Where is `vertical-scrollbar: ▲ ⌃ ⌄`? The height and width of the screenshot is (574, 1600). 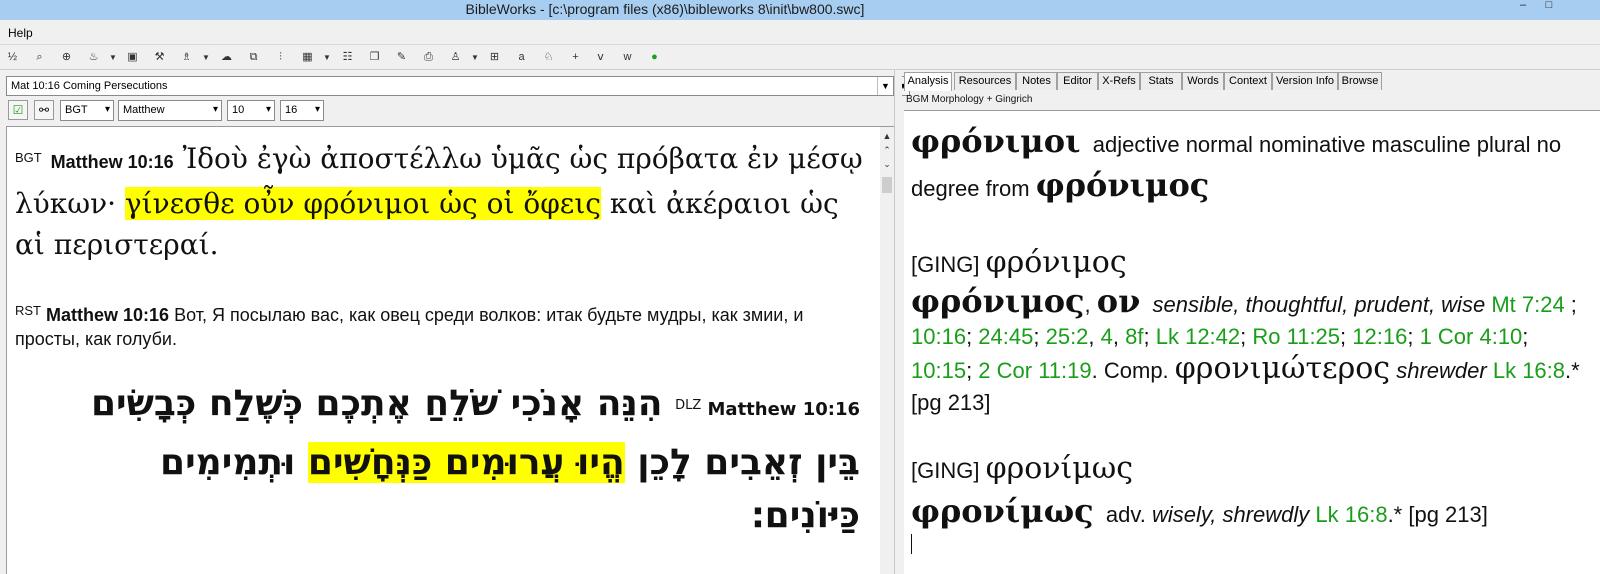 vertical-scrollbar: ▲ ⌃ ⌄ is located at coordinates (887, 350).